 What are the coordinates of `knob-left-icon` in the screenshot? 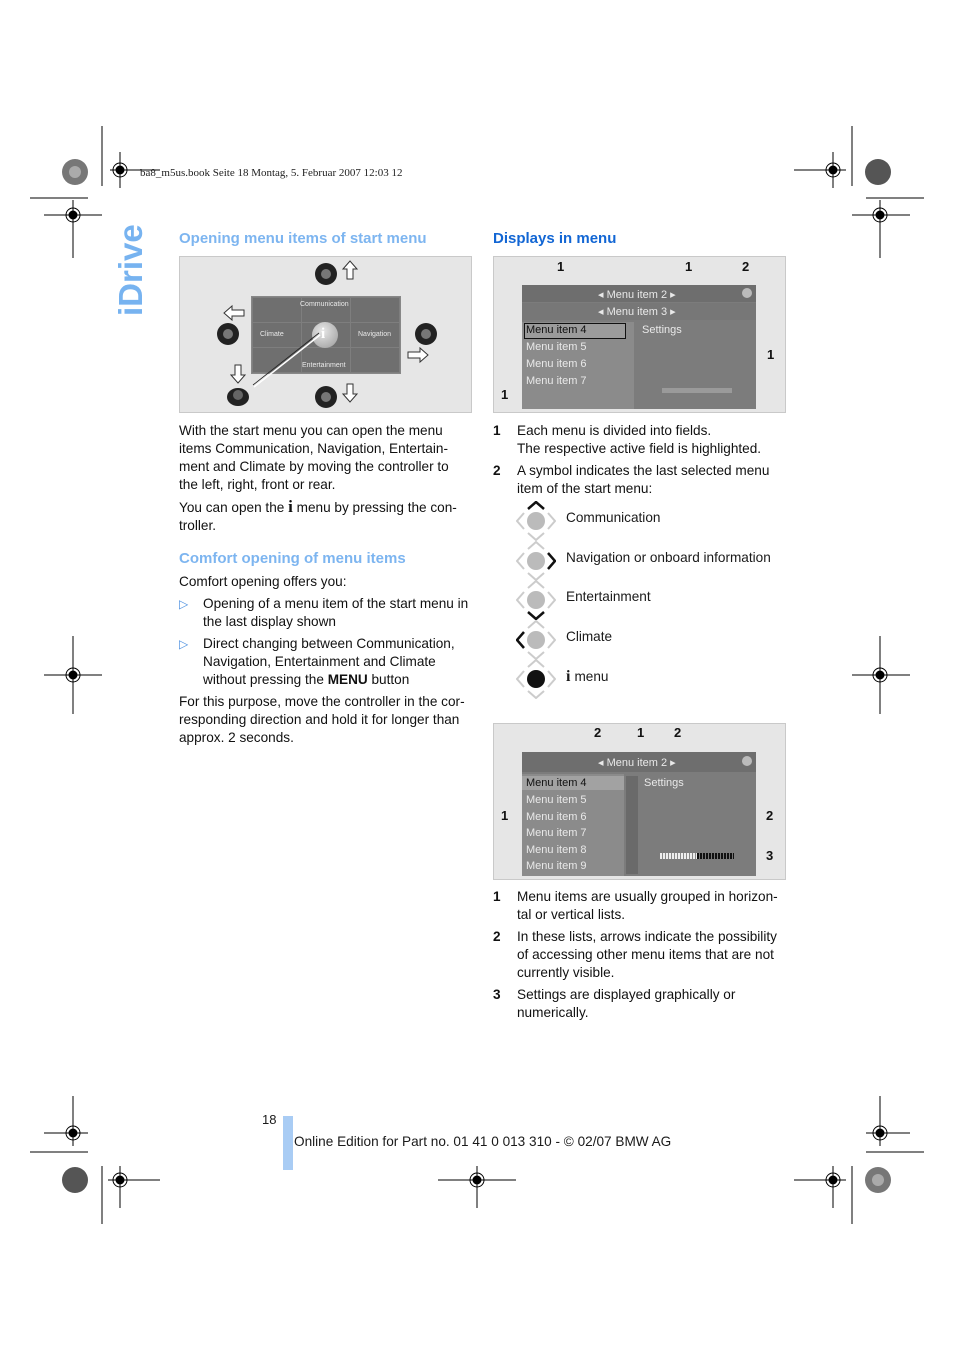 It's located at (228, 334).